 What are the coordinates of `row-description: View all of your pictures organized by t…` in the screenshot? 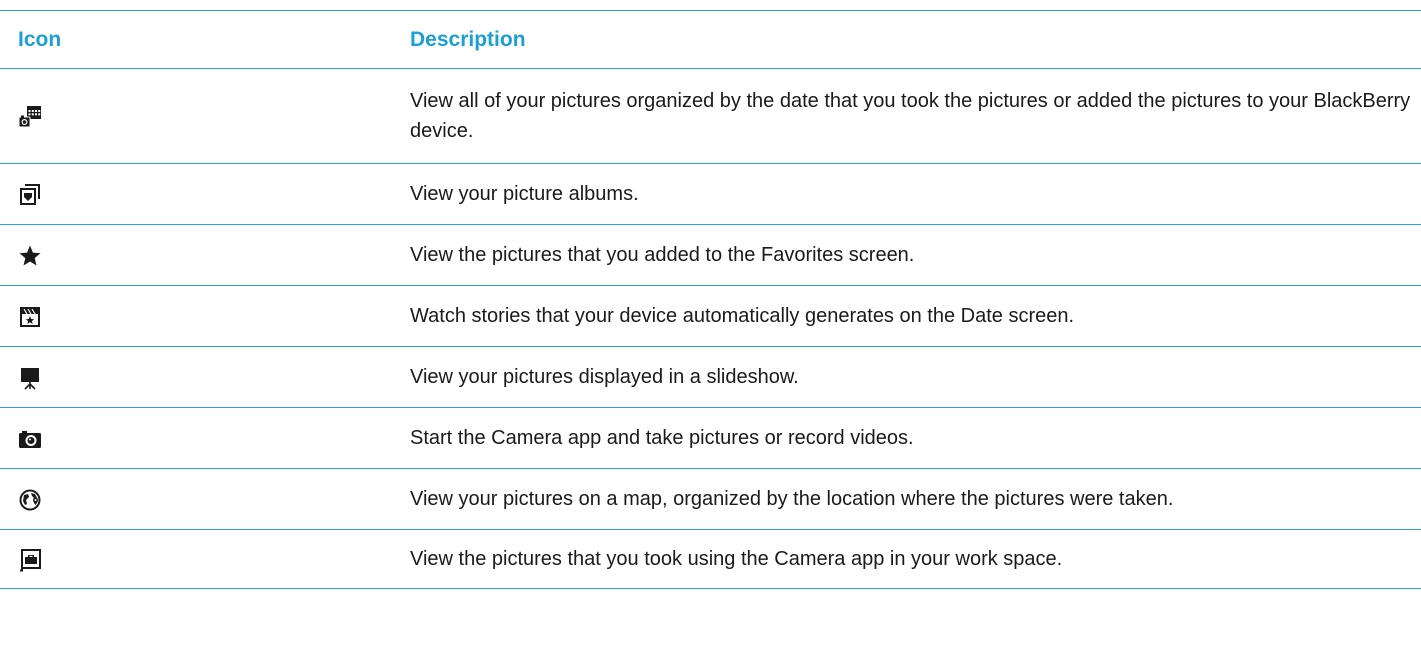 It's located at (915, 116).